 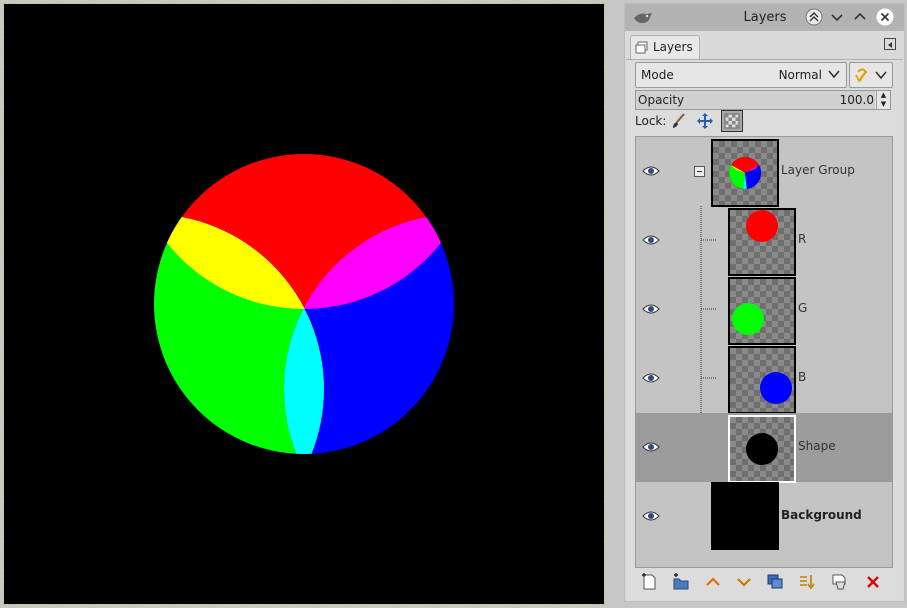 I want to click on lock-position-button, so click(x=705, y=121).